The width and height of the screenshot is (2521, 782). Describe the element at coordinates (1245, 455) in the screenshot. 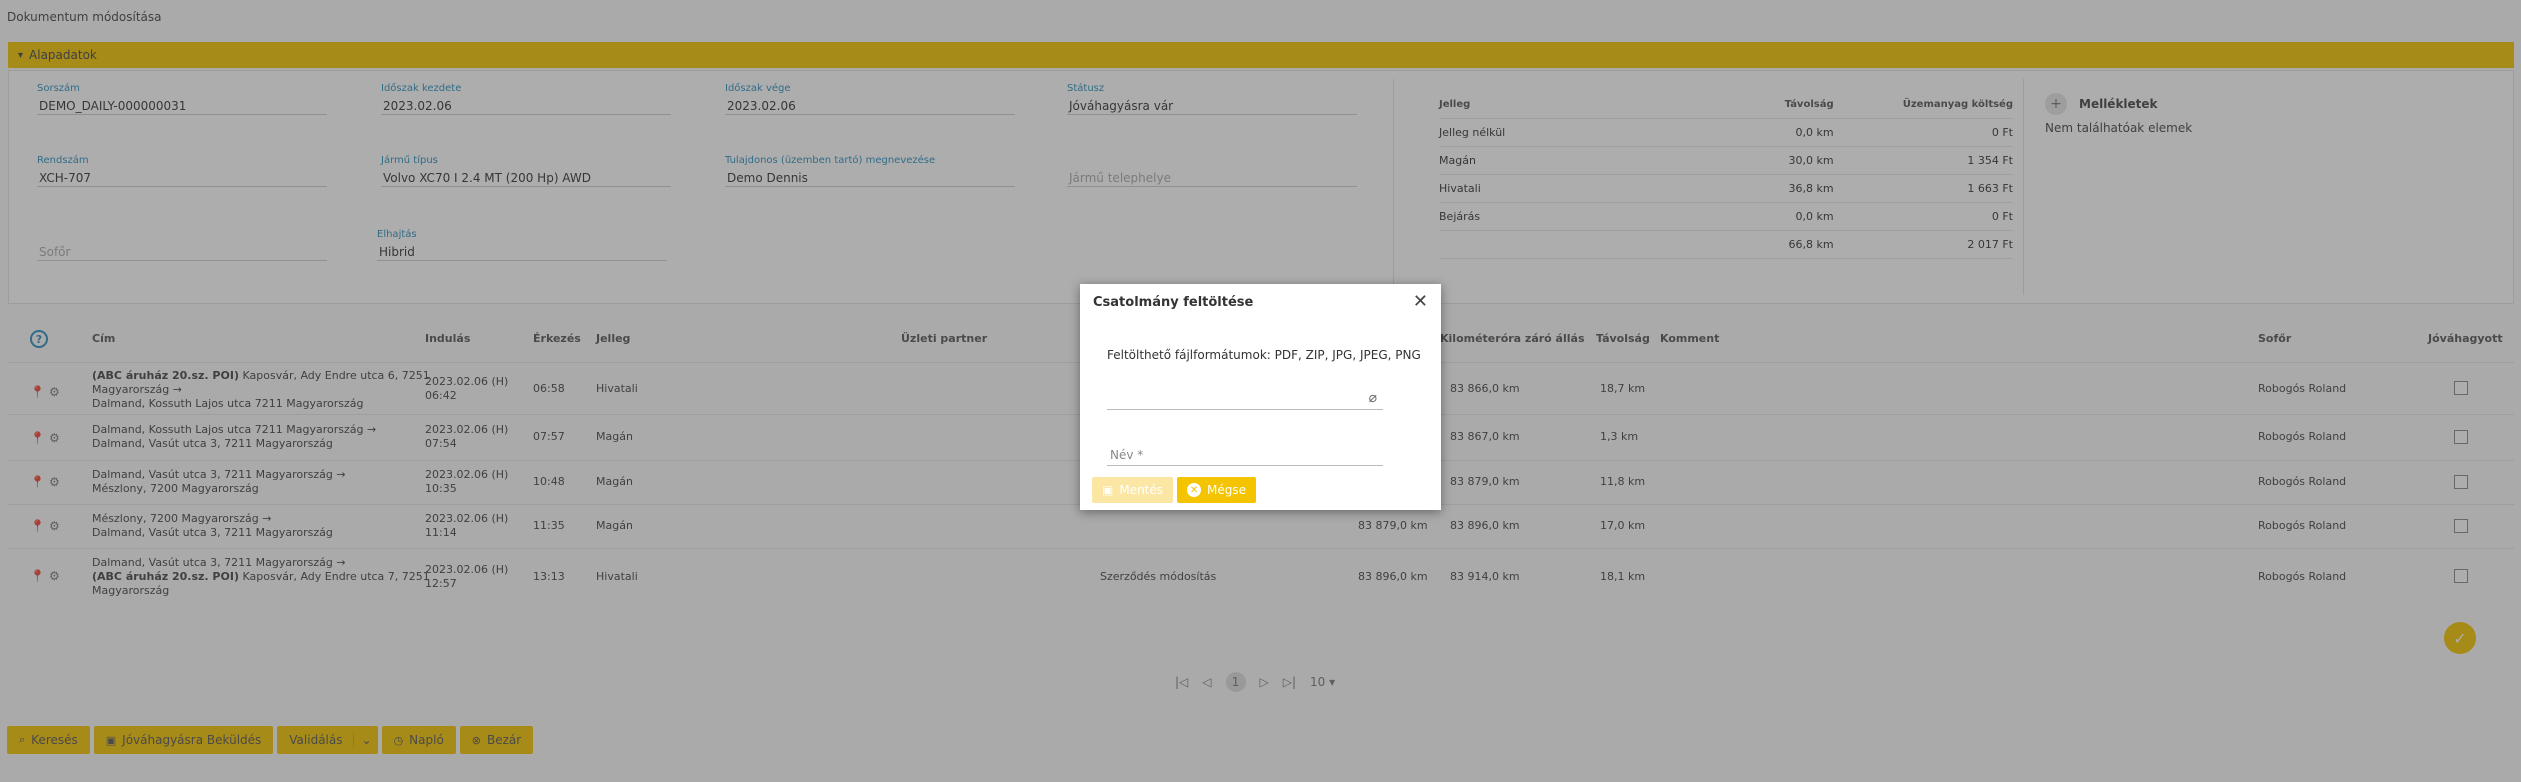

I see `name-input: Név *` at that location.